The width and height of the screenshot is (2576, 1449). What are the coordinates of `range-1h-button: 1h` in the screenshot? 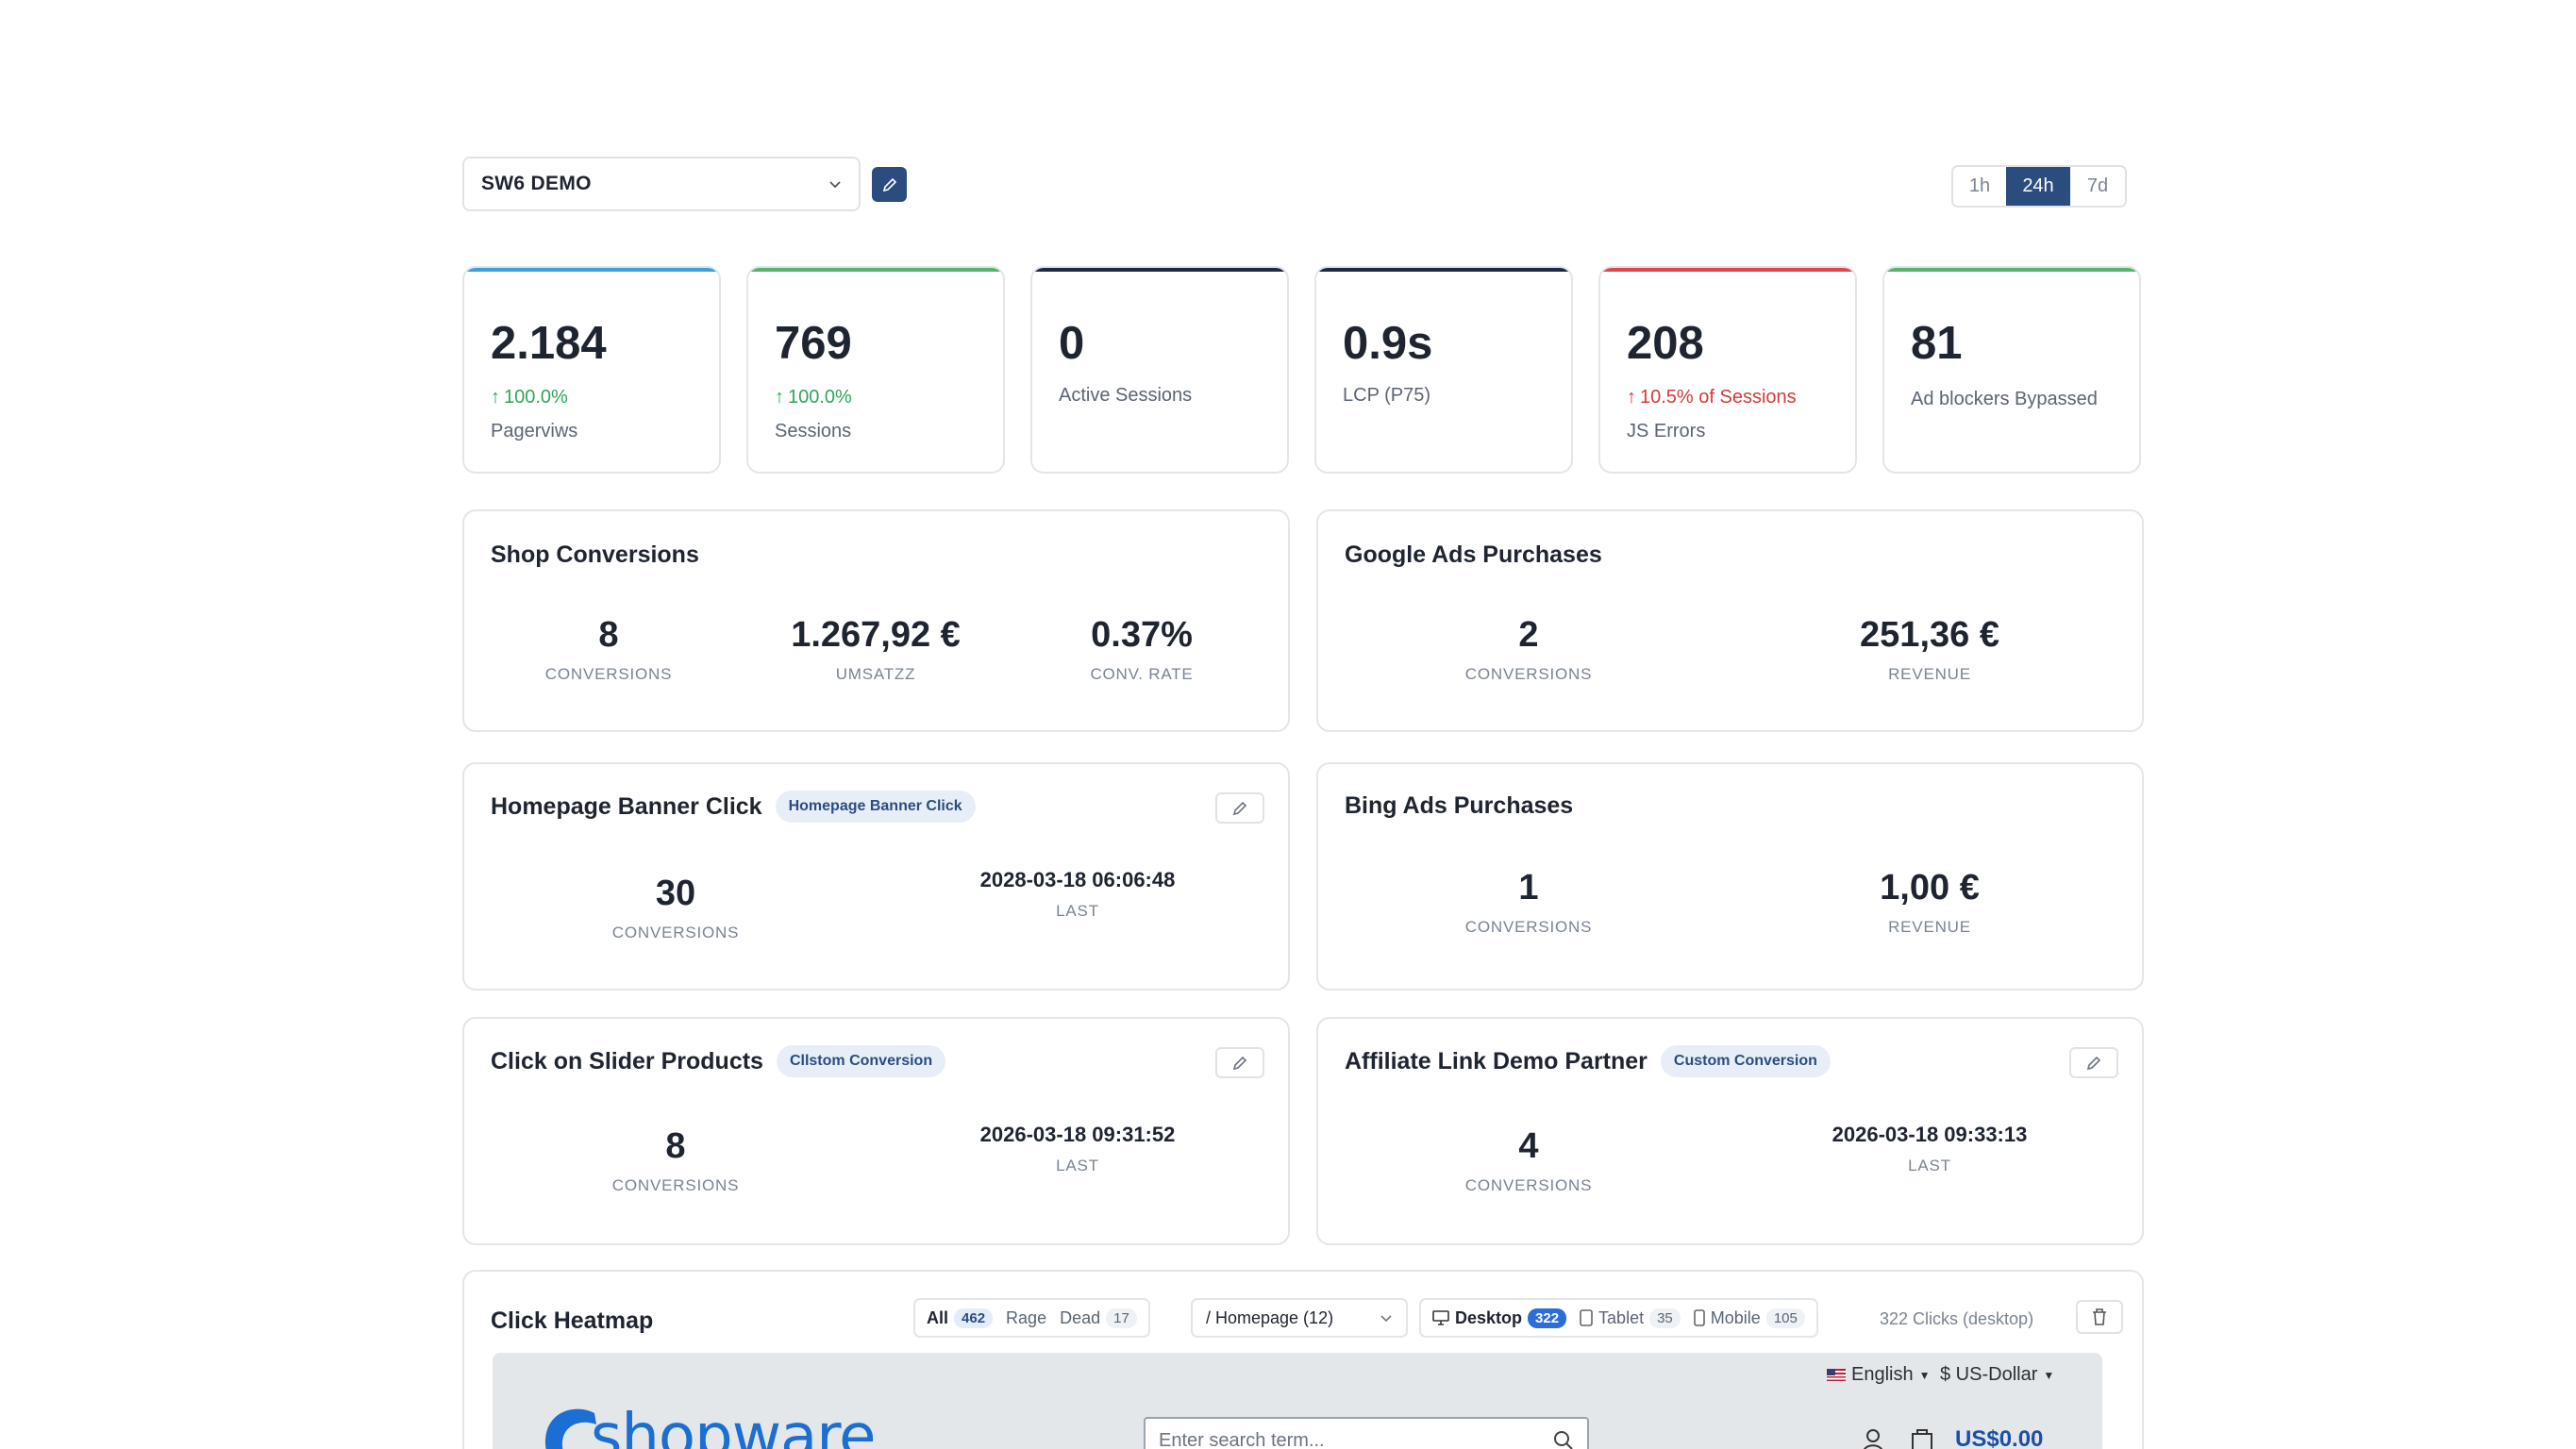 It's located at (1979, 186).